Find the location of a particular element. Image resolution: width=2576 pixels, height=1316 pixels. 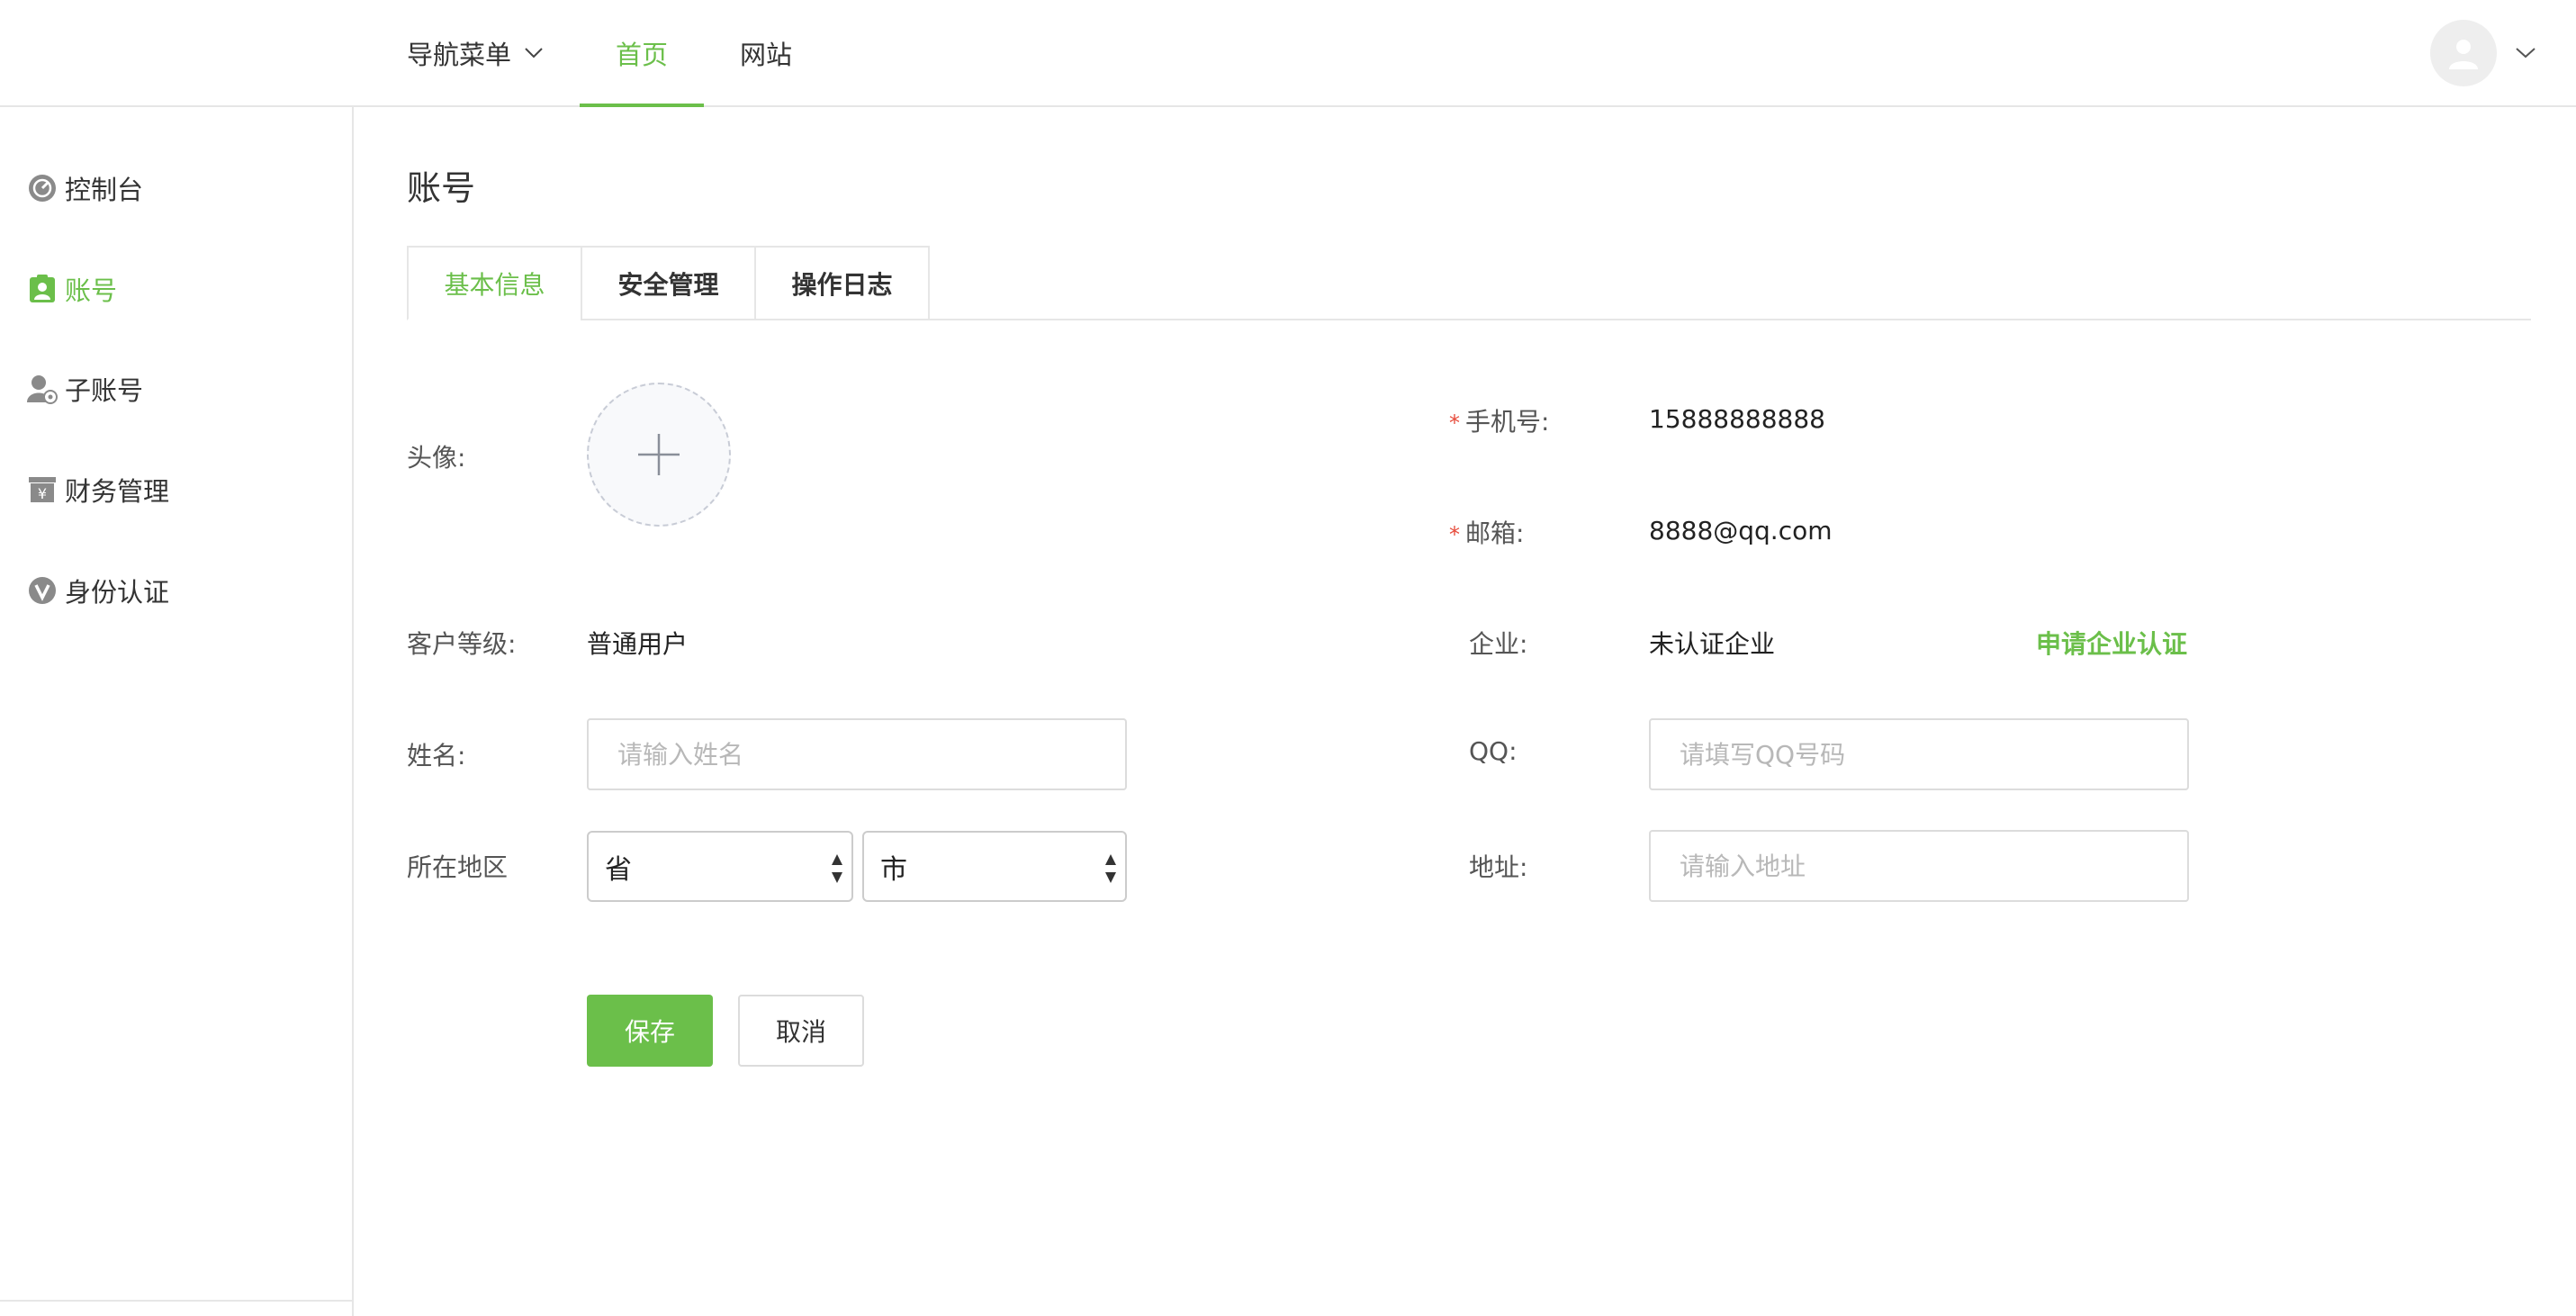

sidebar-item-account: 账号 is located at coordinates (72, 289).